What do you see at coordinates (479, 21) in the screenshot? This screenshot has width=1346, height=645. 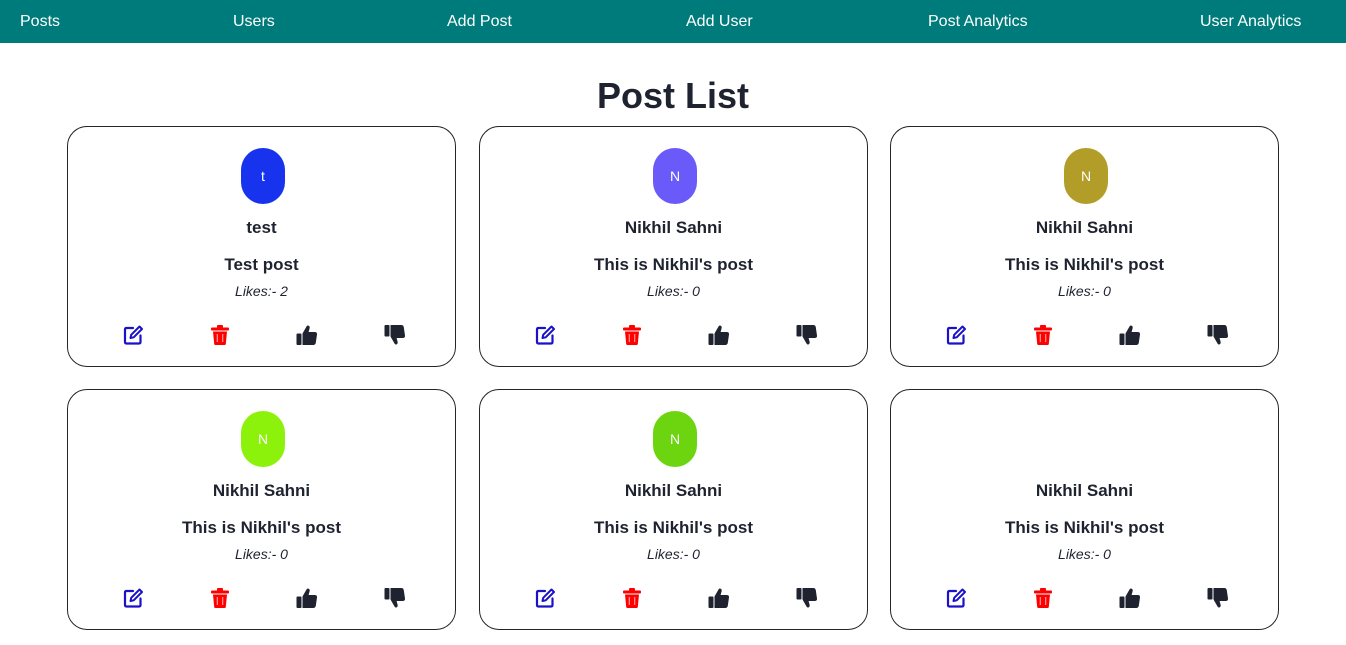 I see `nav-link-add-post: Add Post` at bounding box center [479, 21].